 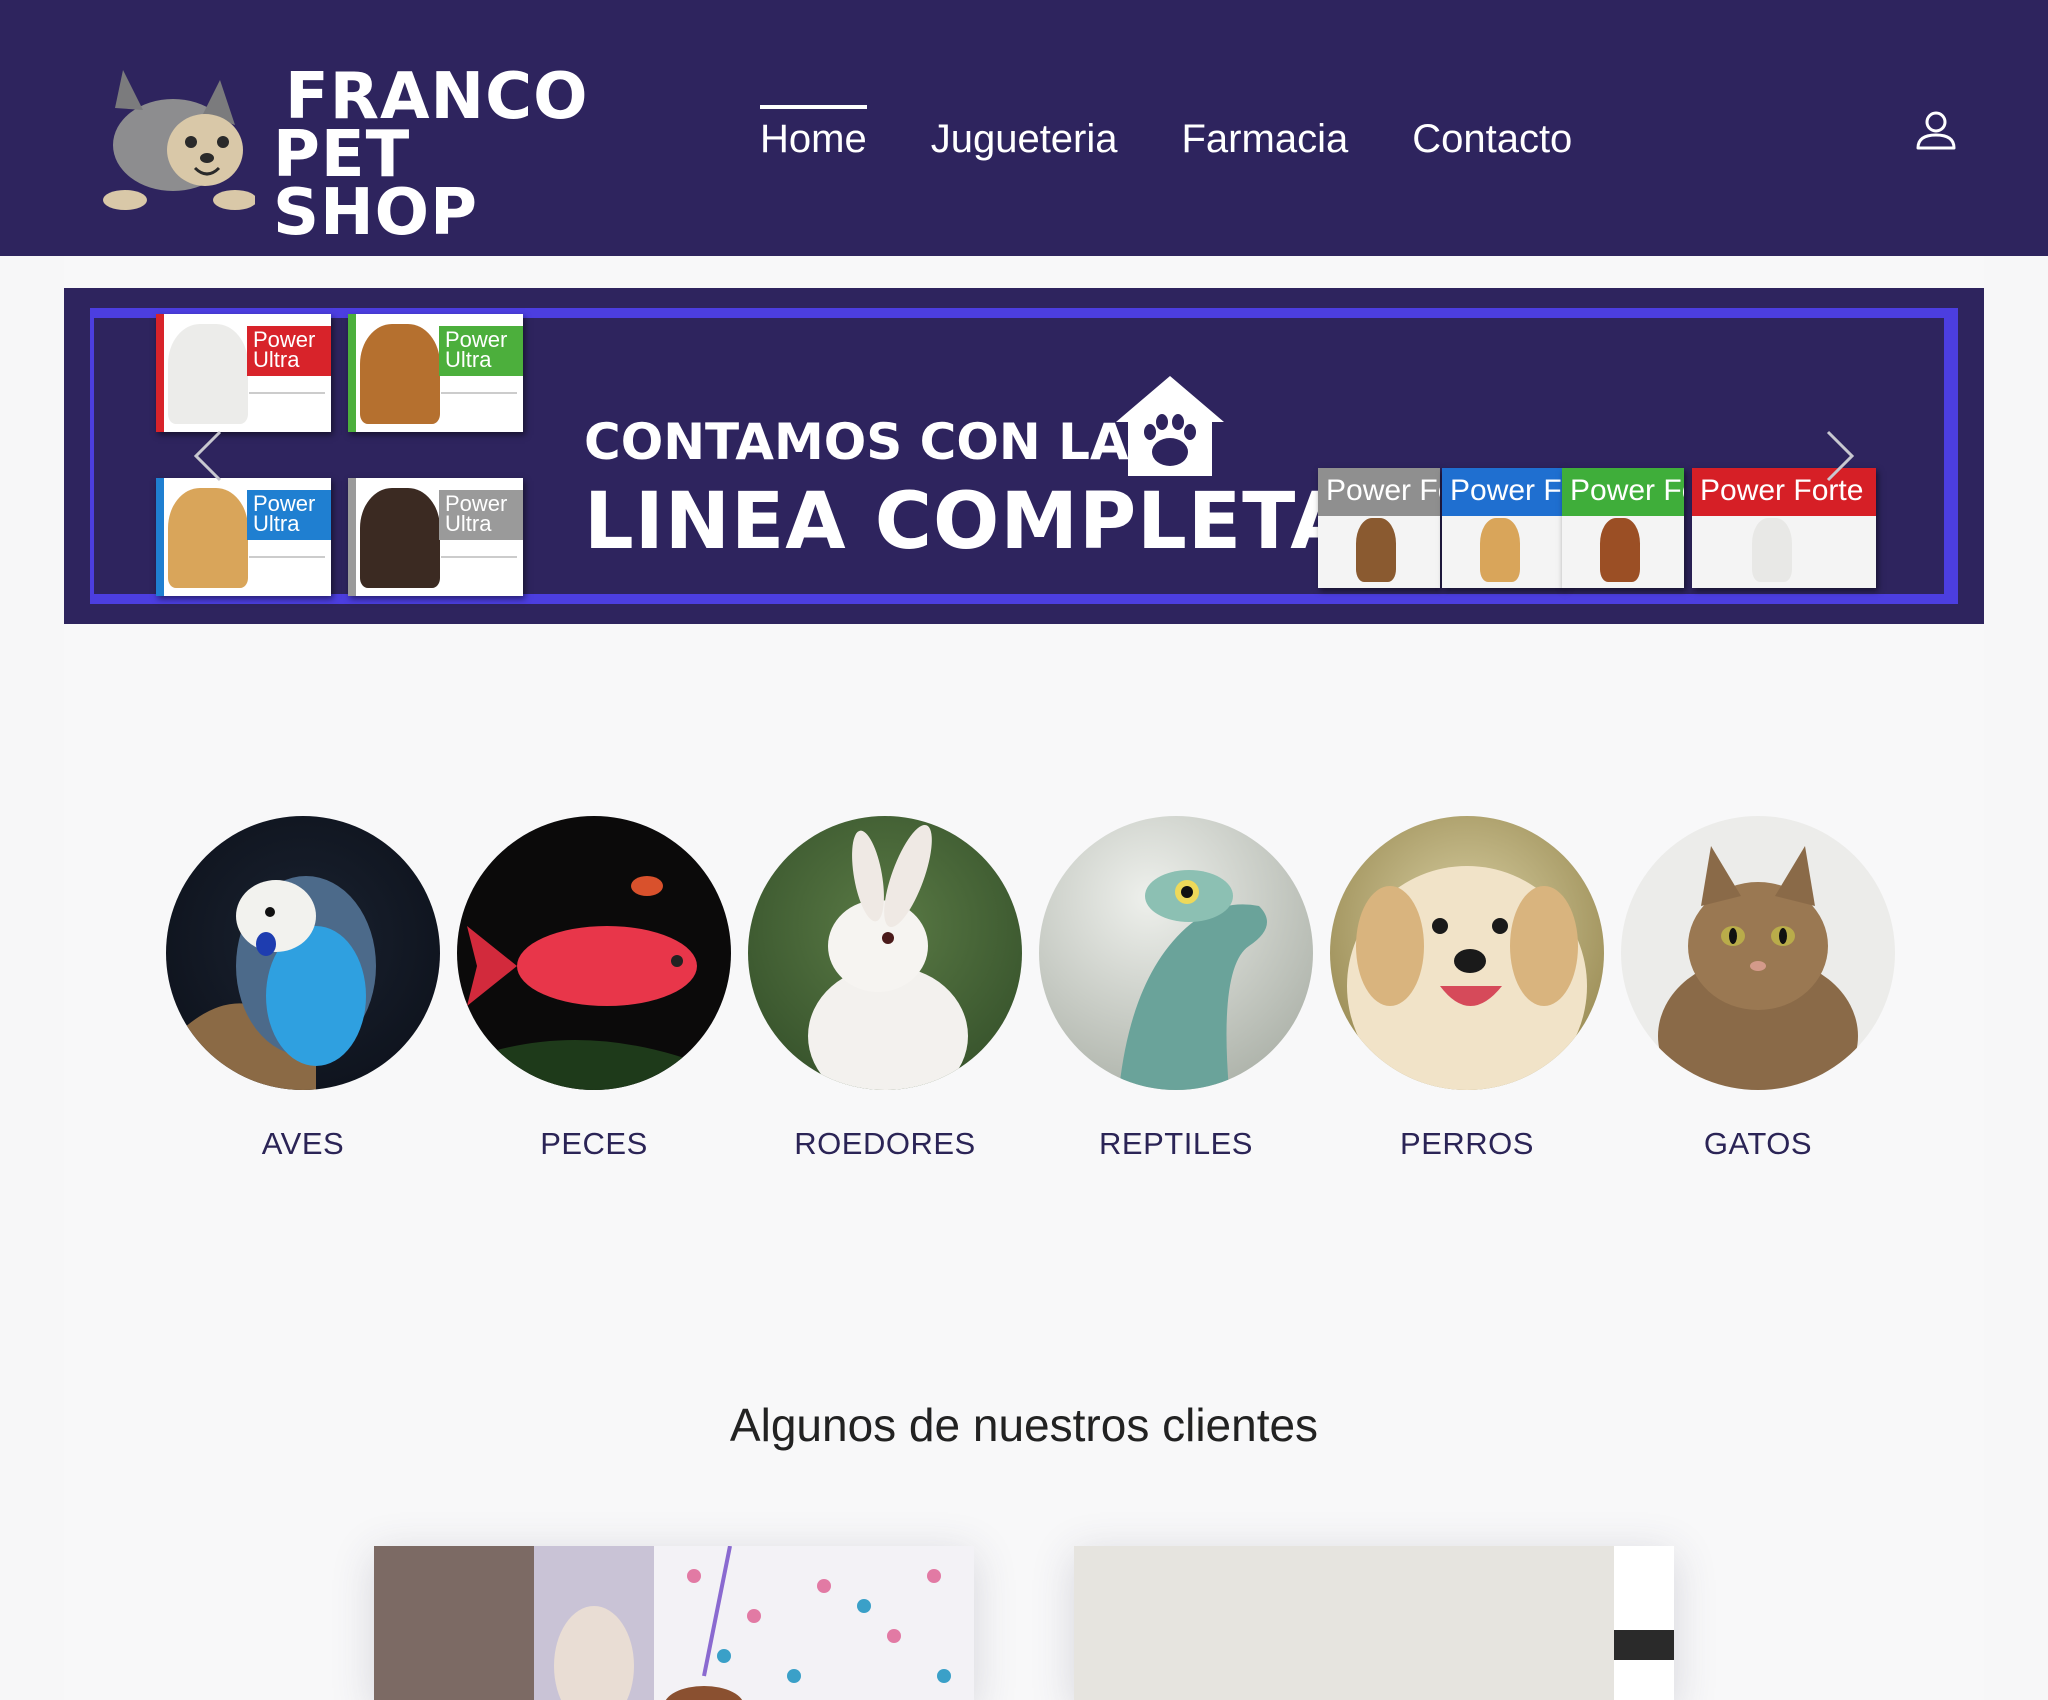 I want to click on banner-headline: CONTAMOS CON LA LINEA COMPLETA, so click(x=968, y=490).